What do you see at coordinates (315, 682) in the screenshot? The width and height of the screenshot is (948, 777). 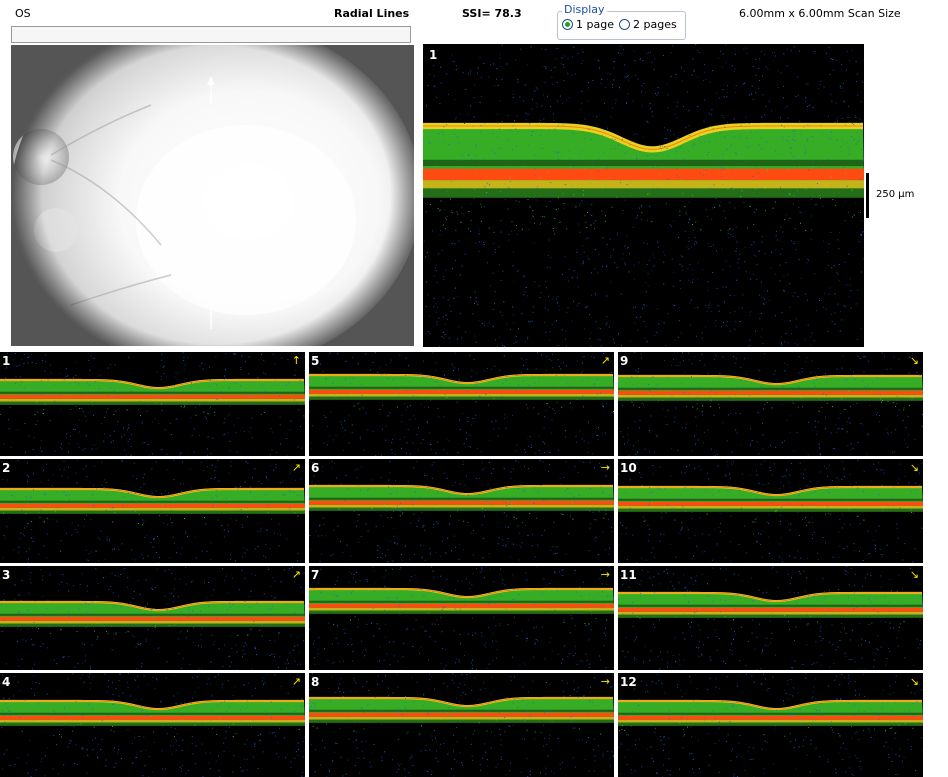 I see `thumbnail-number: 8` at bounding box center [315, 682].